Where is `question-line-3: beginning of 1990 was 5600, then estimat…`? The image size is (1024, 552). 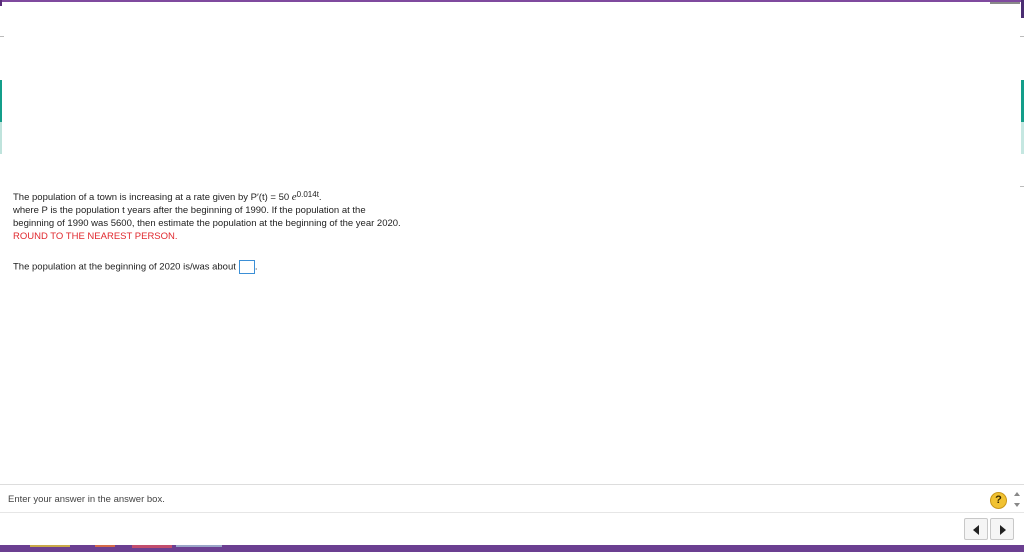
question-line-3: beginning of 1990 was 5600, then estimat… is located at coordinates (207, 223).